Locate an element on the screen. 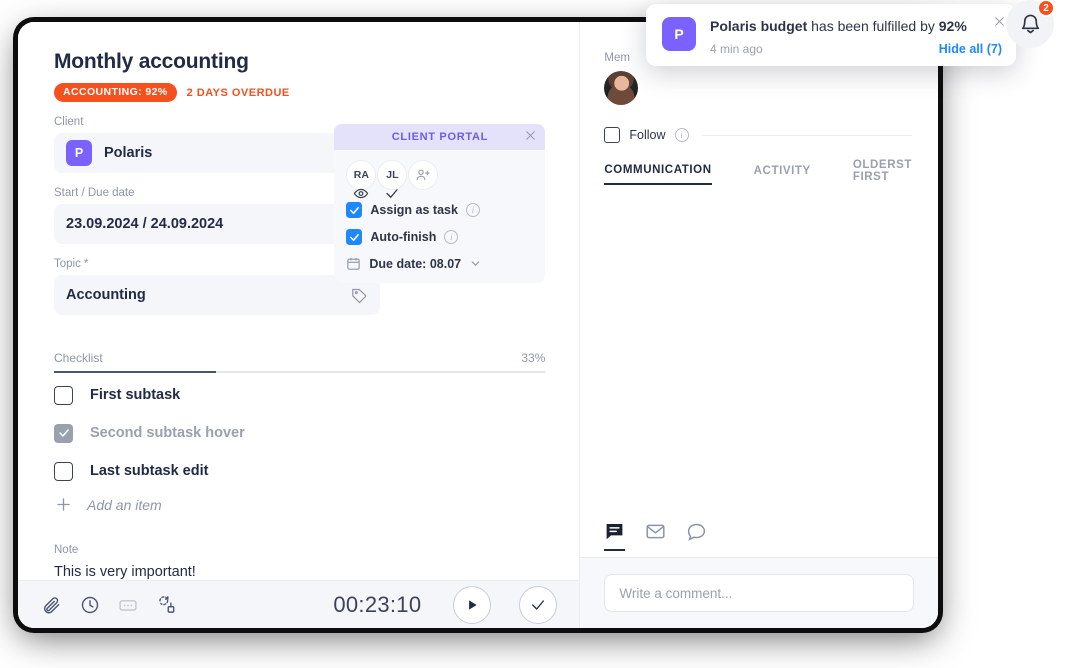  add-item-label: Add an item is located at coordinates (124, 504).